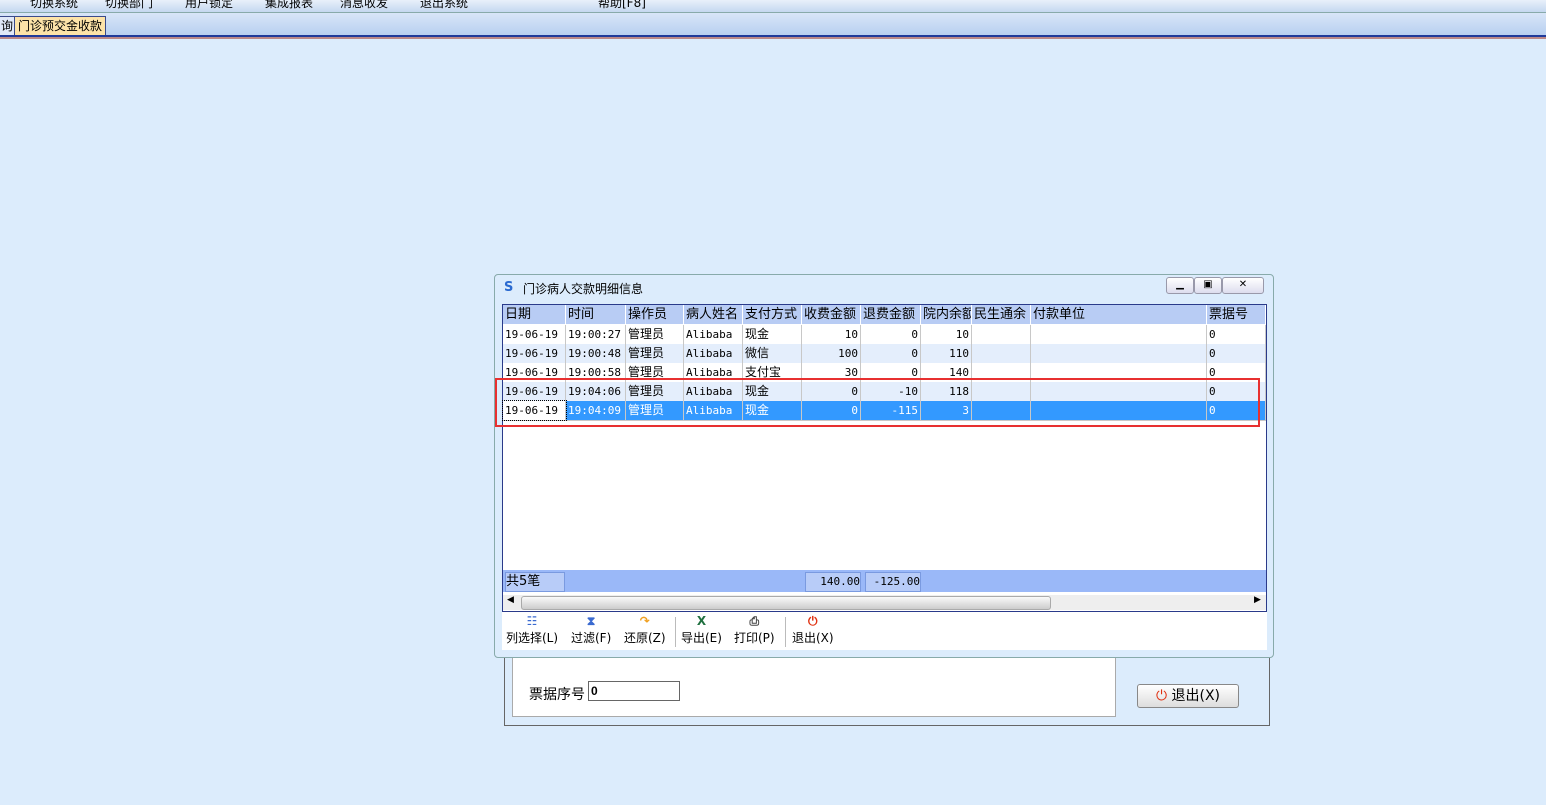  I want to click on table-header: 日期 时间 操作员 病人姓名 支付方式 收费金额 退费金额 院内余额 民生通余 付款单位 票据号, so click(884, 314).